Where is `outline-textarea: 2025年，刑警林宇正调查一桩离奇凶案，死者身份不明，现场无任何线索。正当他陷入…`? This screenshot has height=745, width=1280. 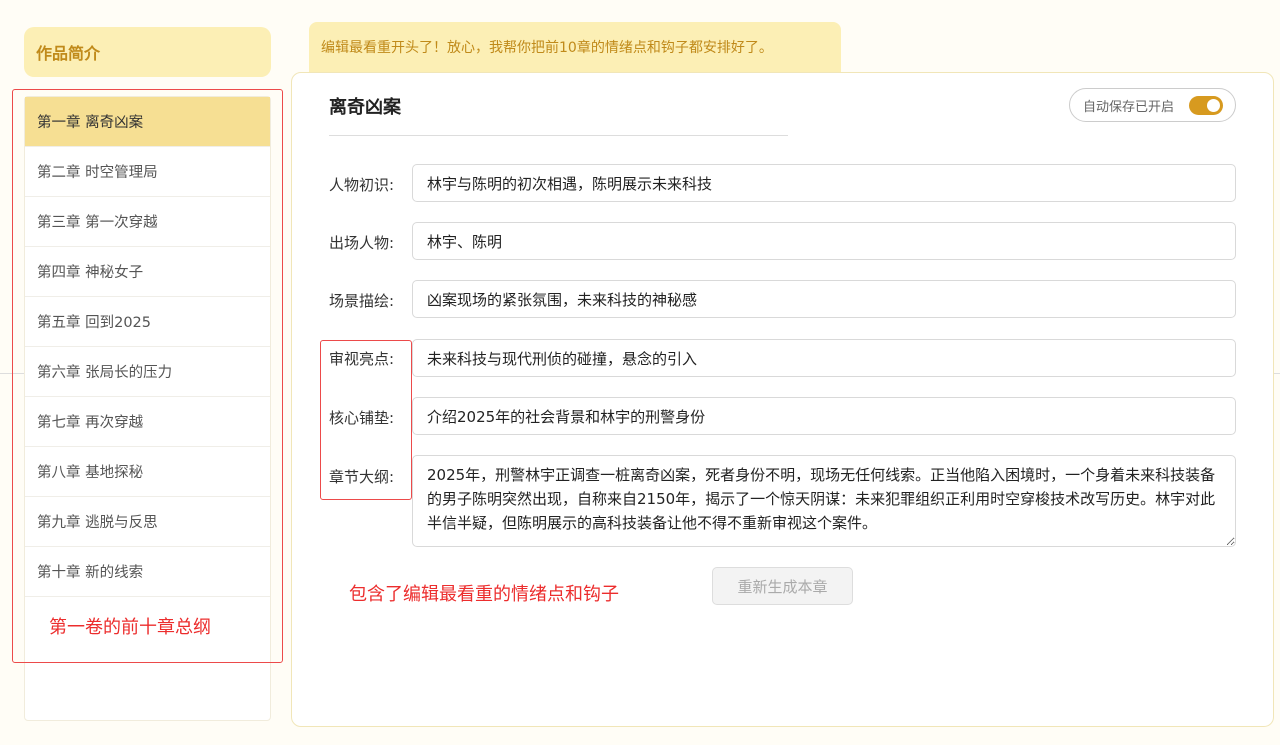
outline-textarea: 2025年，刑警林宇正调查一桩离奇凶案，死者身份不明，现场无任何线索。正当他陷入… is located at coordinates (824, 501).